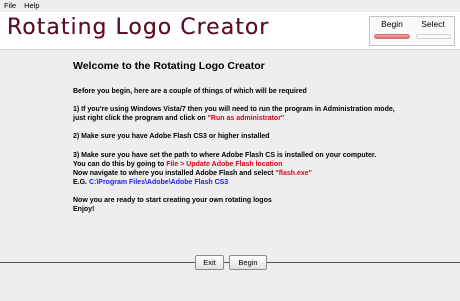 This screenshot has width=460, height=301. What do you see at coordinates (248, 262) in the screenshot?
I see `begin-button: Begin` at bounding box center [248, 262].